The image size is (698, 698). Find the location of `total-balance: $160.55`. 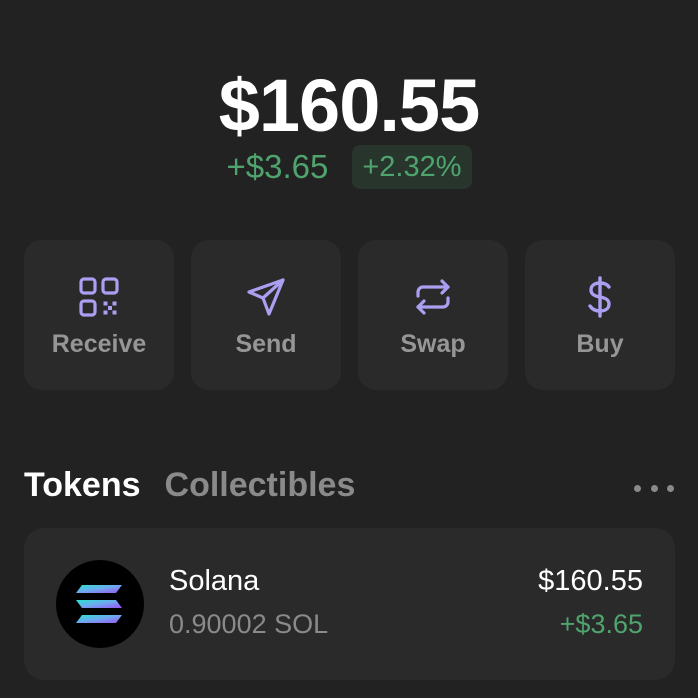

total-balance: $160.55 is located at coordinates (349, 105).